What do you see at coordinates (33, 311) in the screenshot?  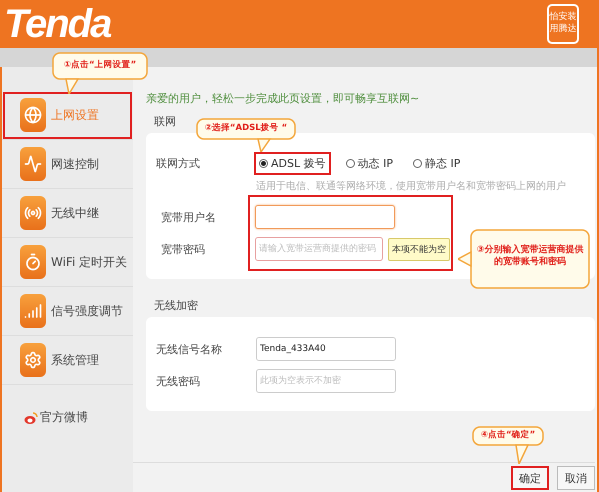 I see `signal-icon` at bounding box center [33, 311].